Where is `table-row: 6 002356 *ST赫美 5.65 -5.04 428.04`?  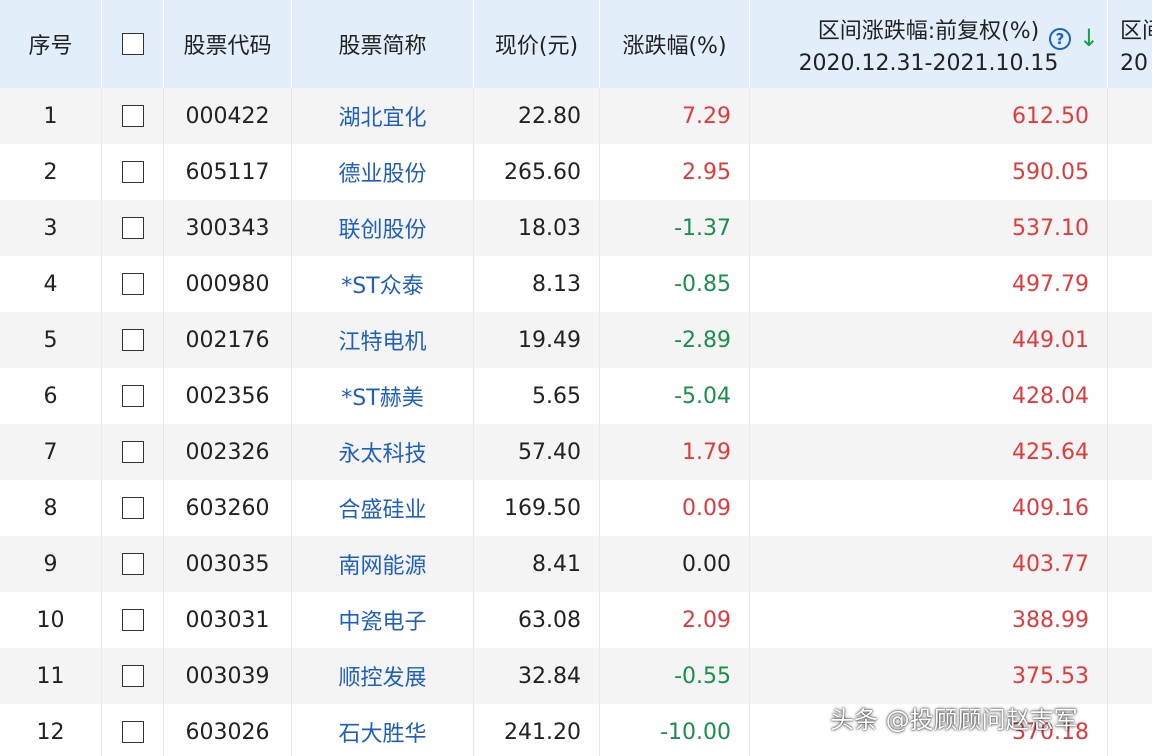
table-row: 6 002356 *ST赫美 5.65 -5.04 428.04 is located at coordinates (576, 396).